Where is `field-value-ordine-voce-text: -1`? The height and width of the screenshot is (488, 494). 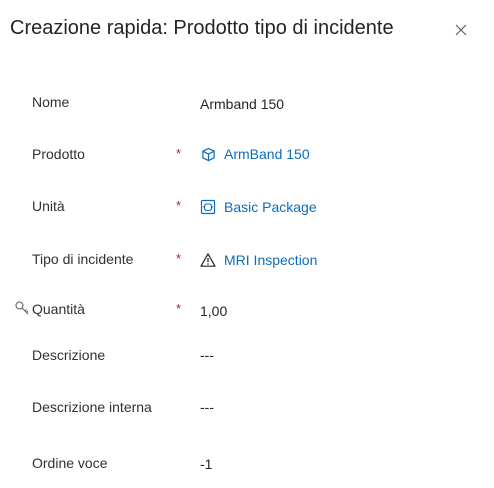 field-value-ordine-voce-text: -1 is located at coordinates (206, 464).